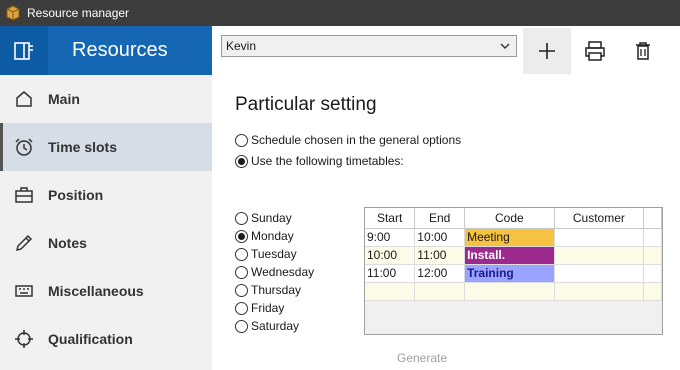  I want to click on start-cell: 11:00, so click(390, 273).